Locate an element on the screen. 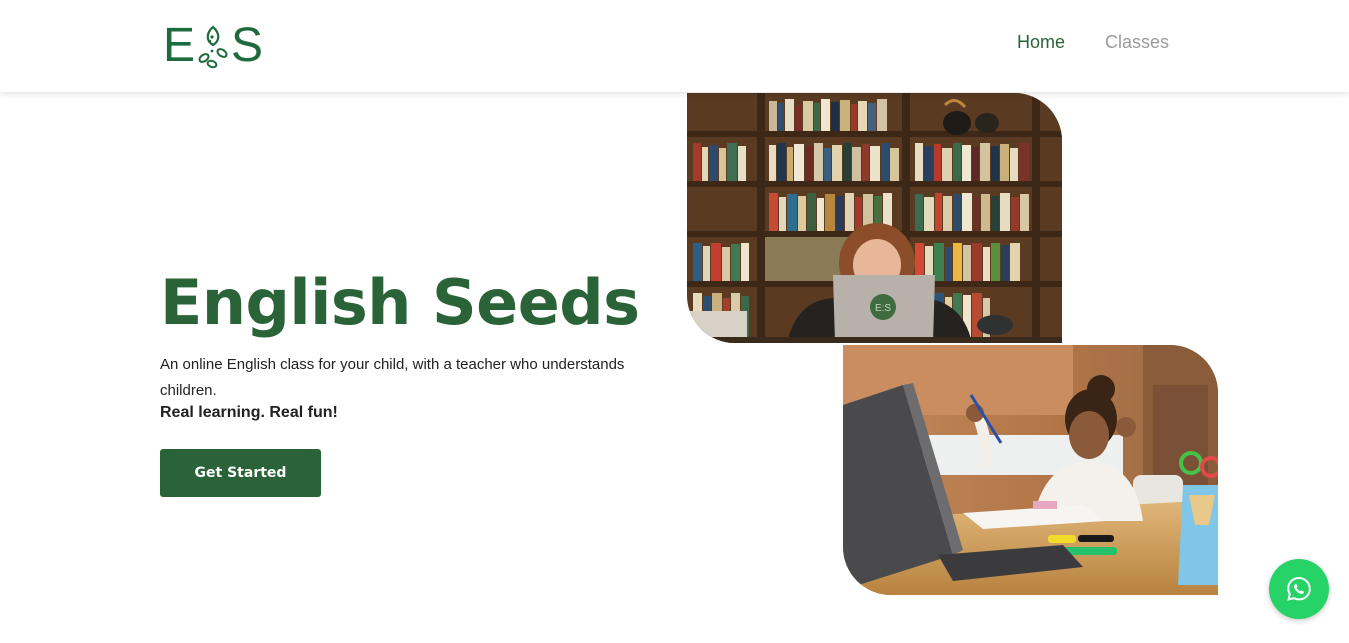  site-header: E S Home Classes is located at coordinates (674, 46).